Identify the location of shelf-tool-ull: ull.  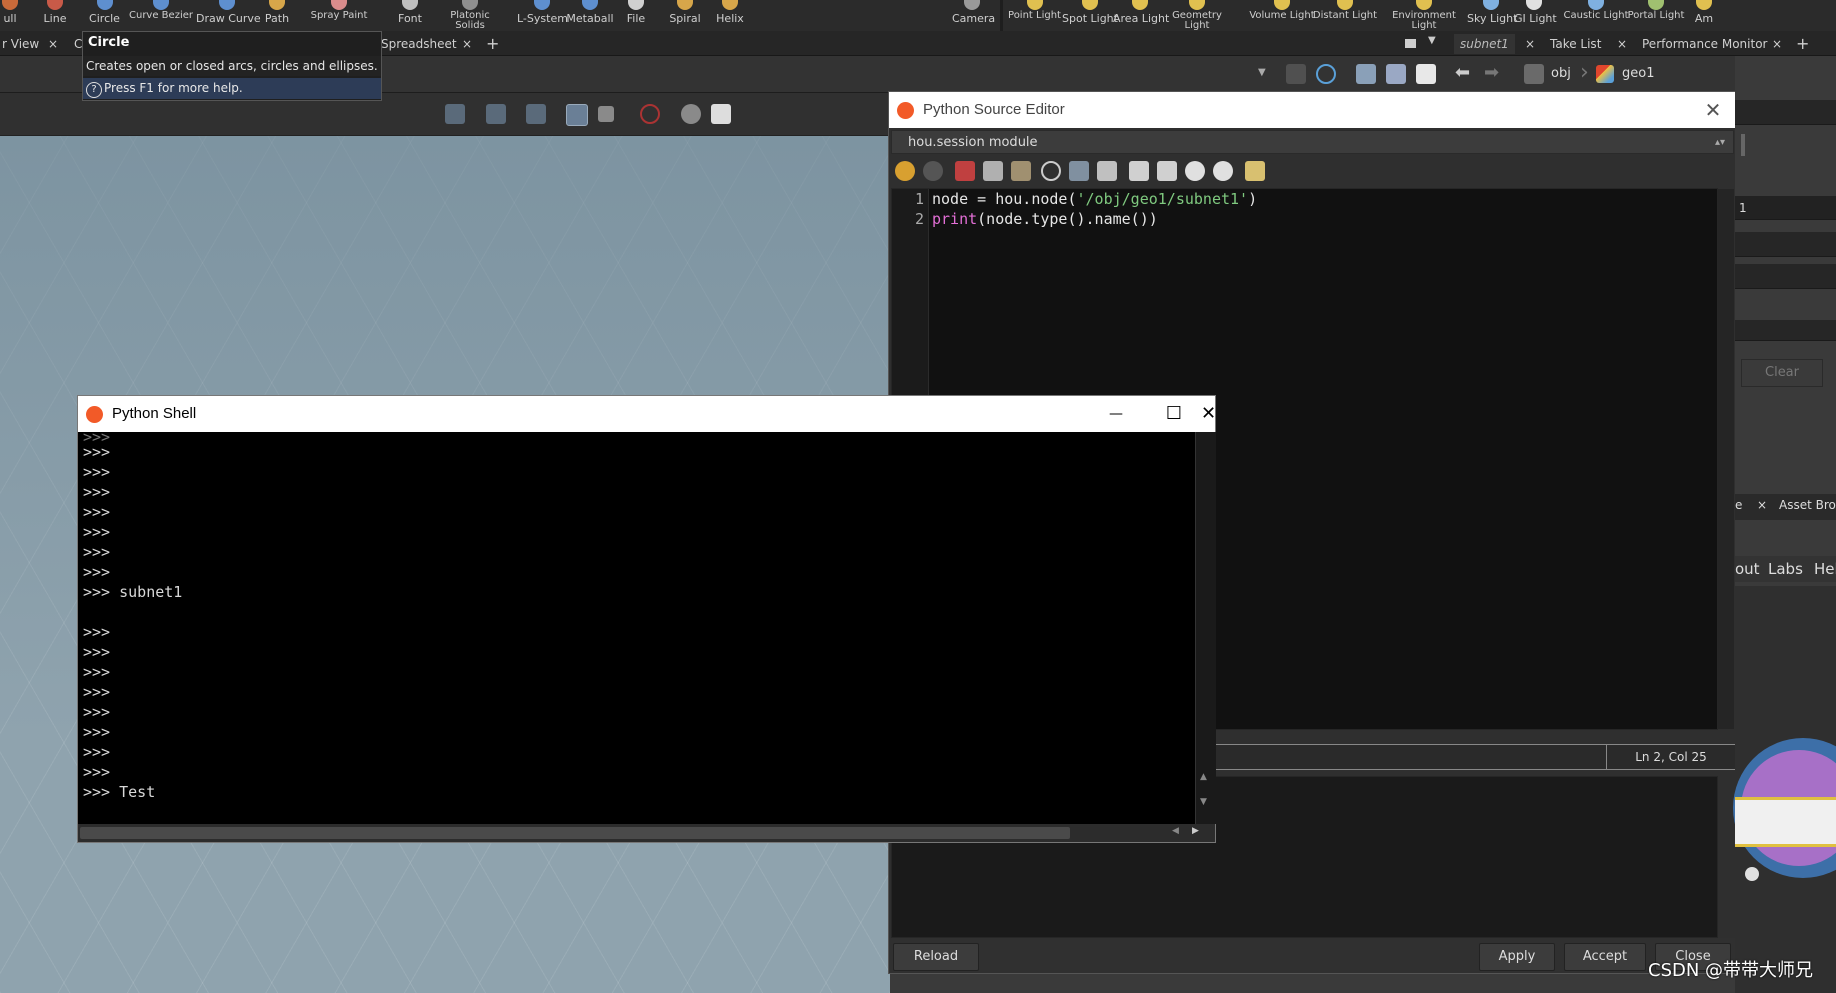
(10, 15).